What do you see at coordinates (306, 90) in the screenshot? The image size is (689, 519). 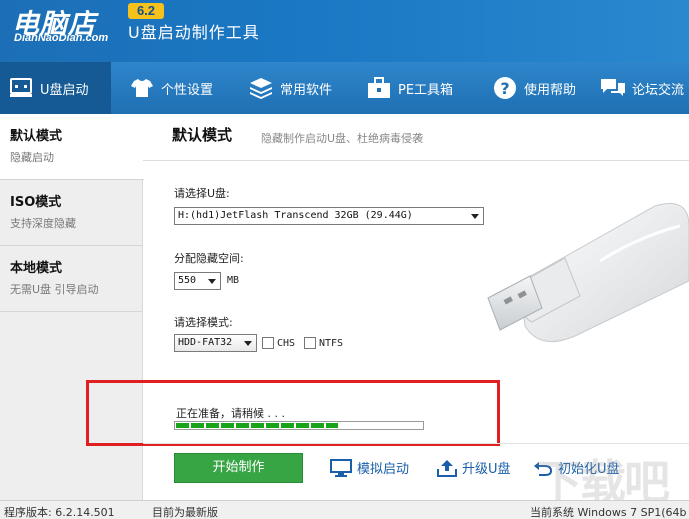 I see `nav-label: 常用软件` at bounding box center [306, 90].